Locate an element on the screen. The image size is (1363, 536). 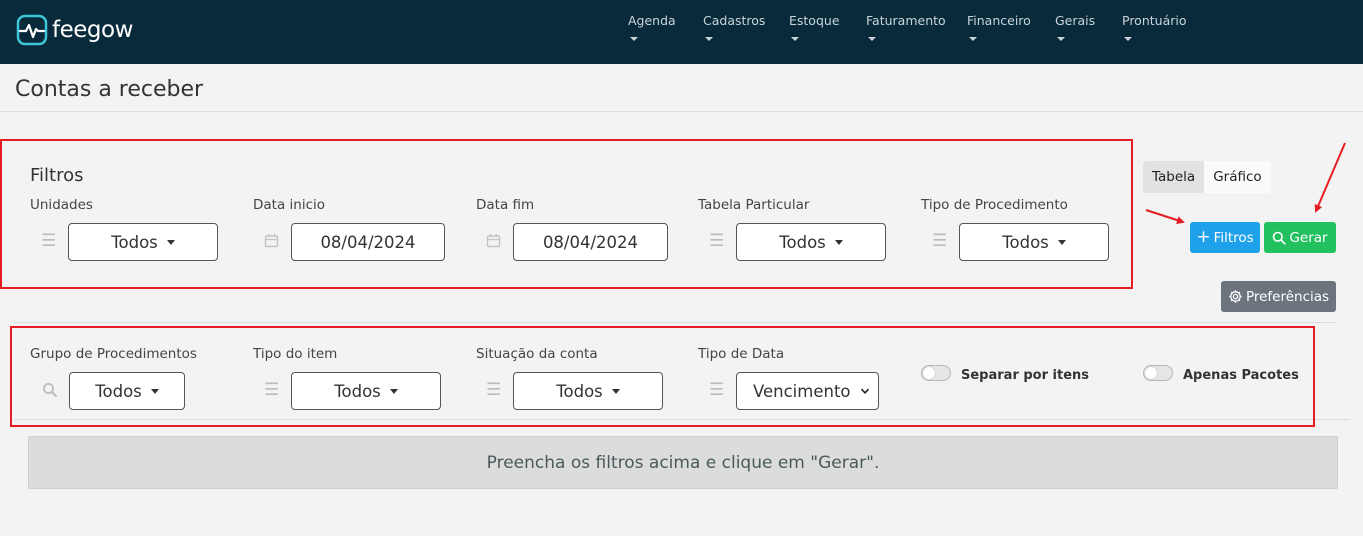
filters-button-label: Filtros is located at coordinates (1233, 237).